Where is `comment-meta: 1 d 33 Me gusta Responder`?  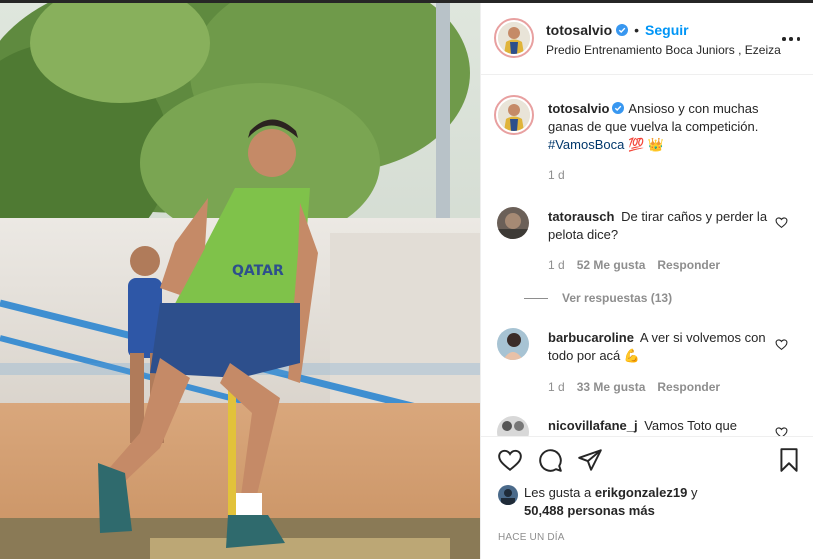
comment-meta: 1 d 33 Me gusta Responder is located at coordinates (634, 387).